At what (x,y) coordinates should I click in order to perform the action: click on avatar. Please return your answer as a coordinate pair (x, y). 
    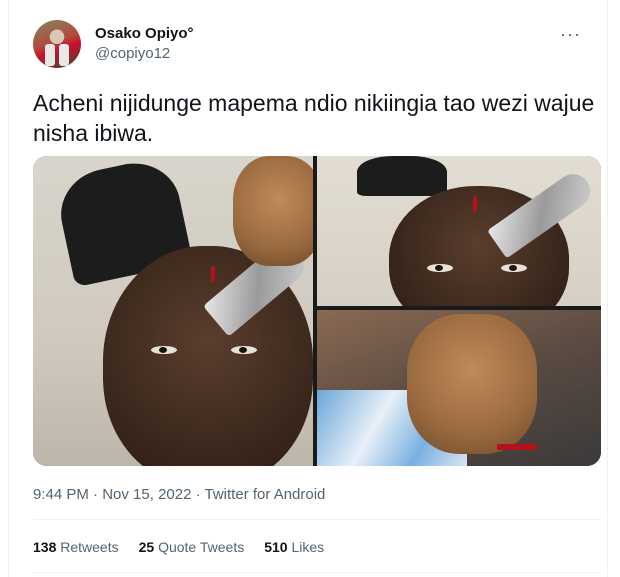
    Looking at the image, I should click on (57, 44).